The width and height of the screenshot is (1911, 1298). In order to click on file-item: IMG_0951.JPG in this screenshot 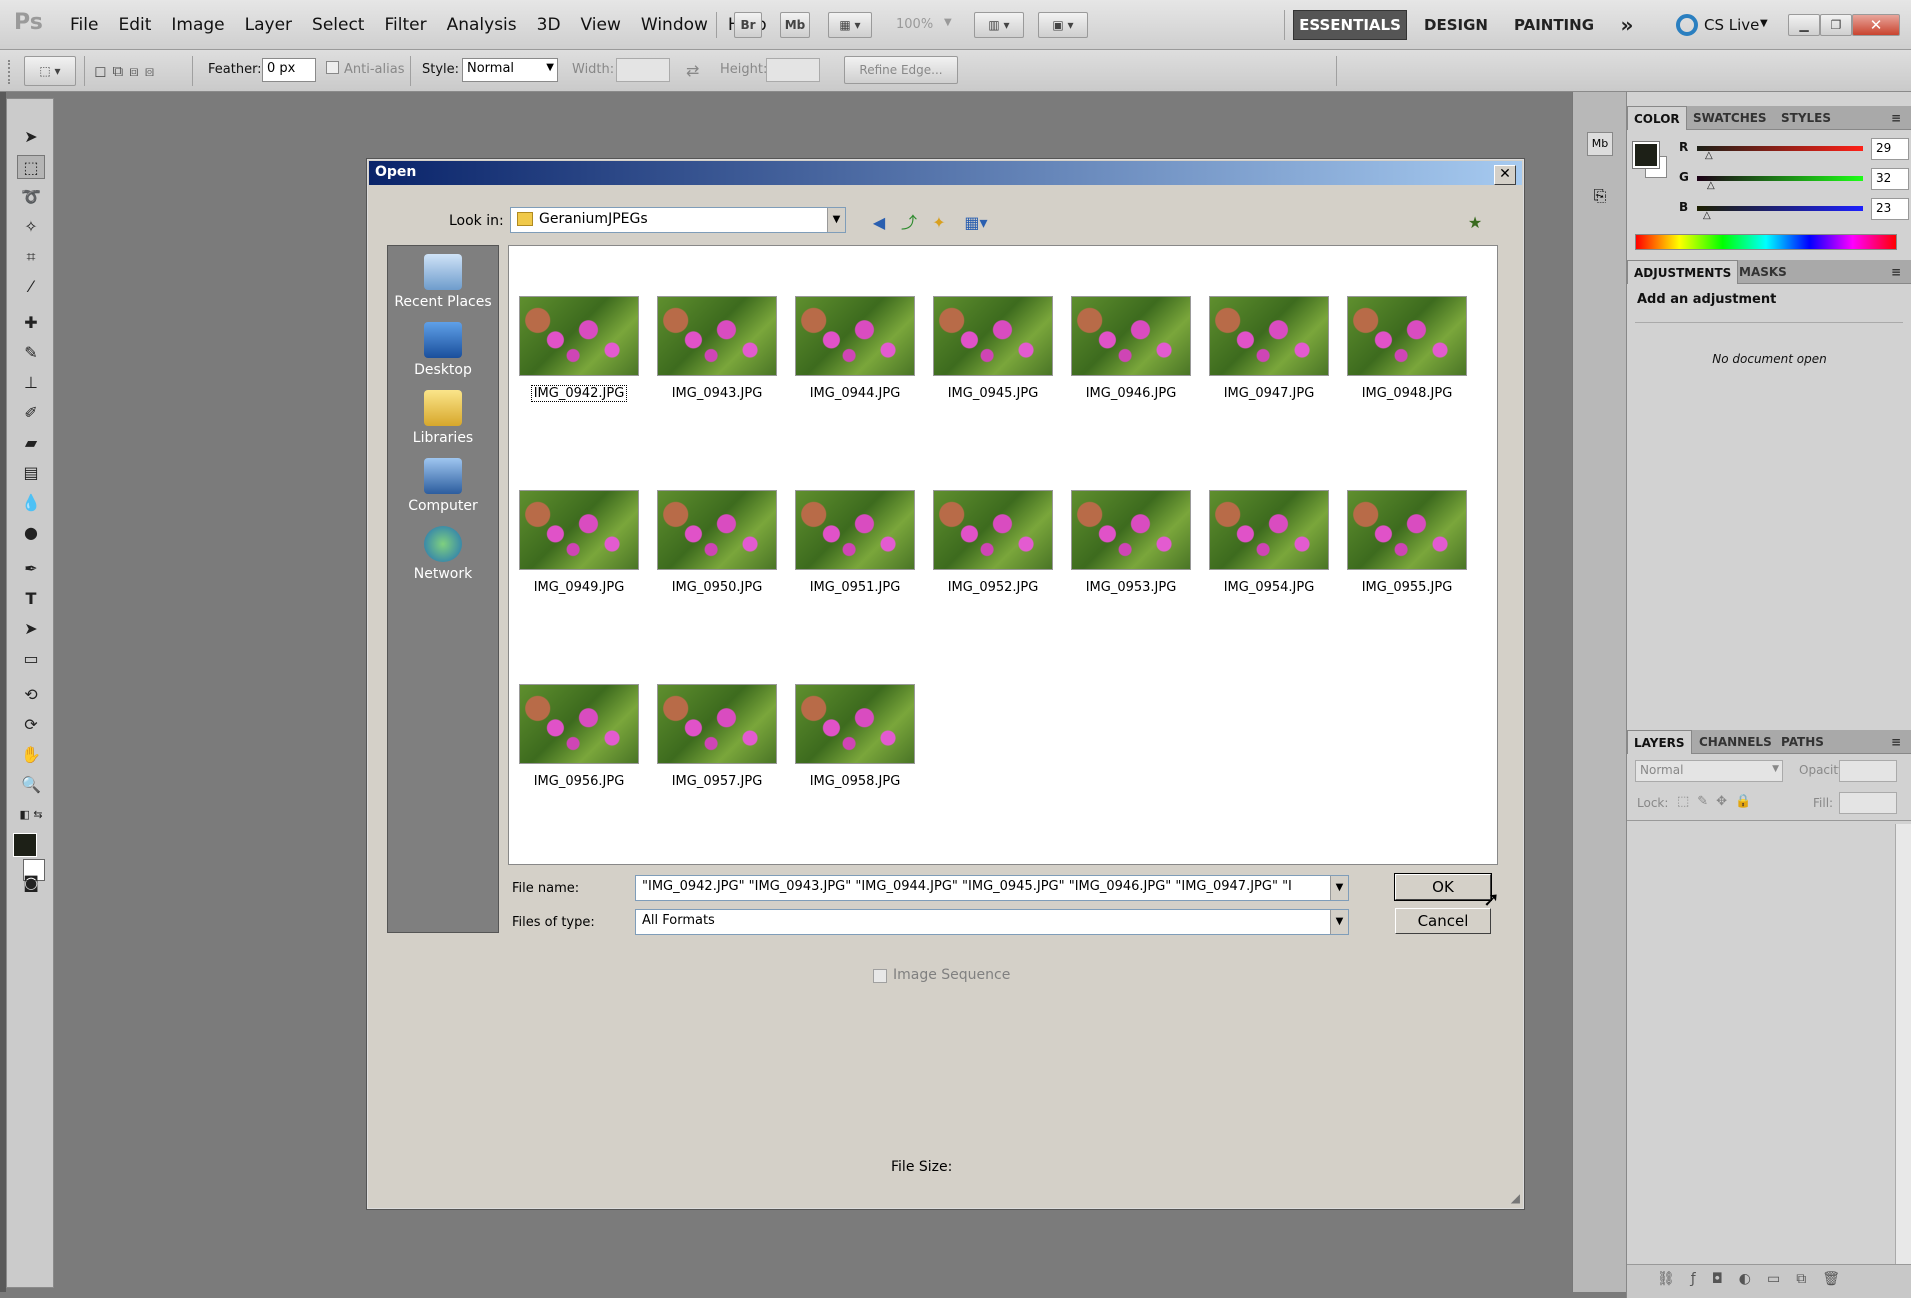, I will do `click(855, 542)`.